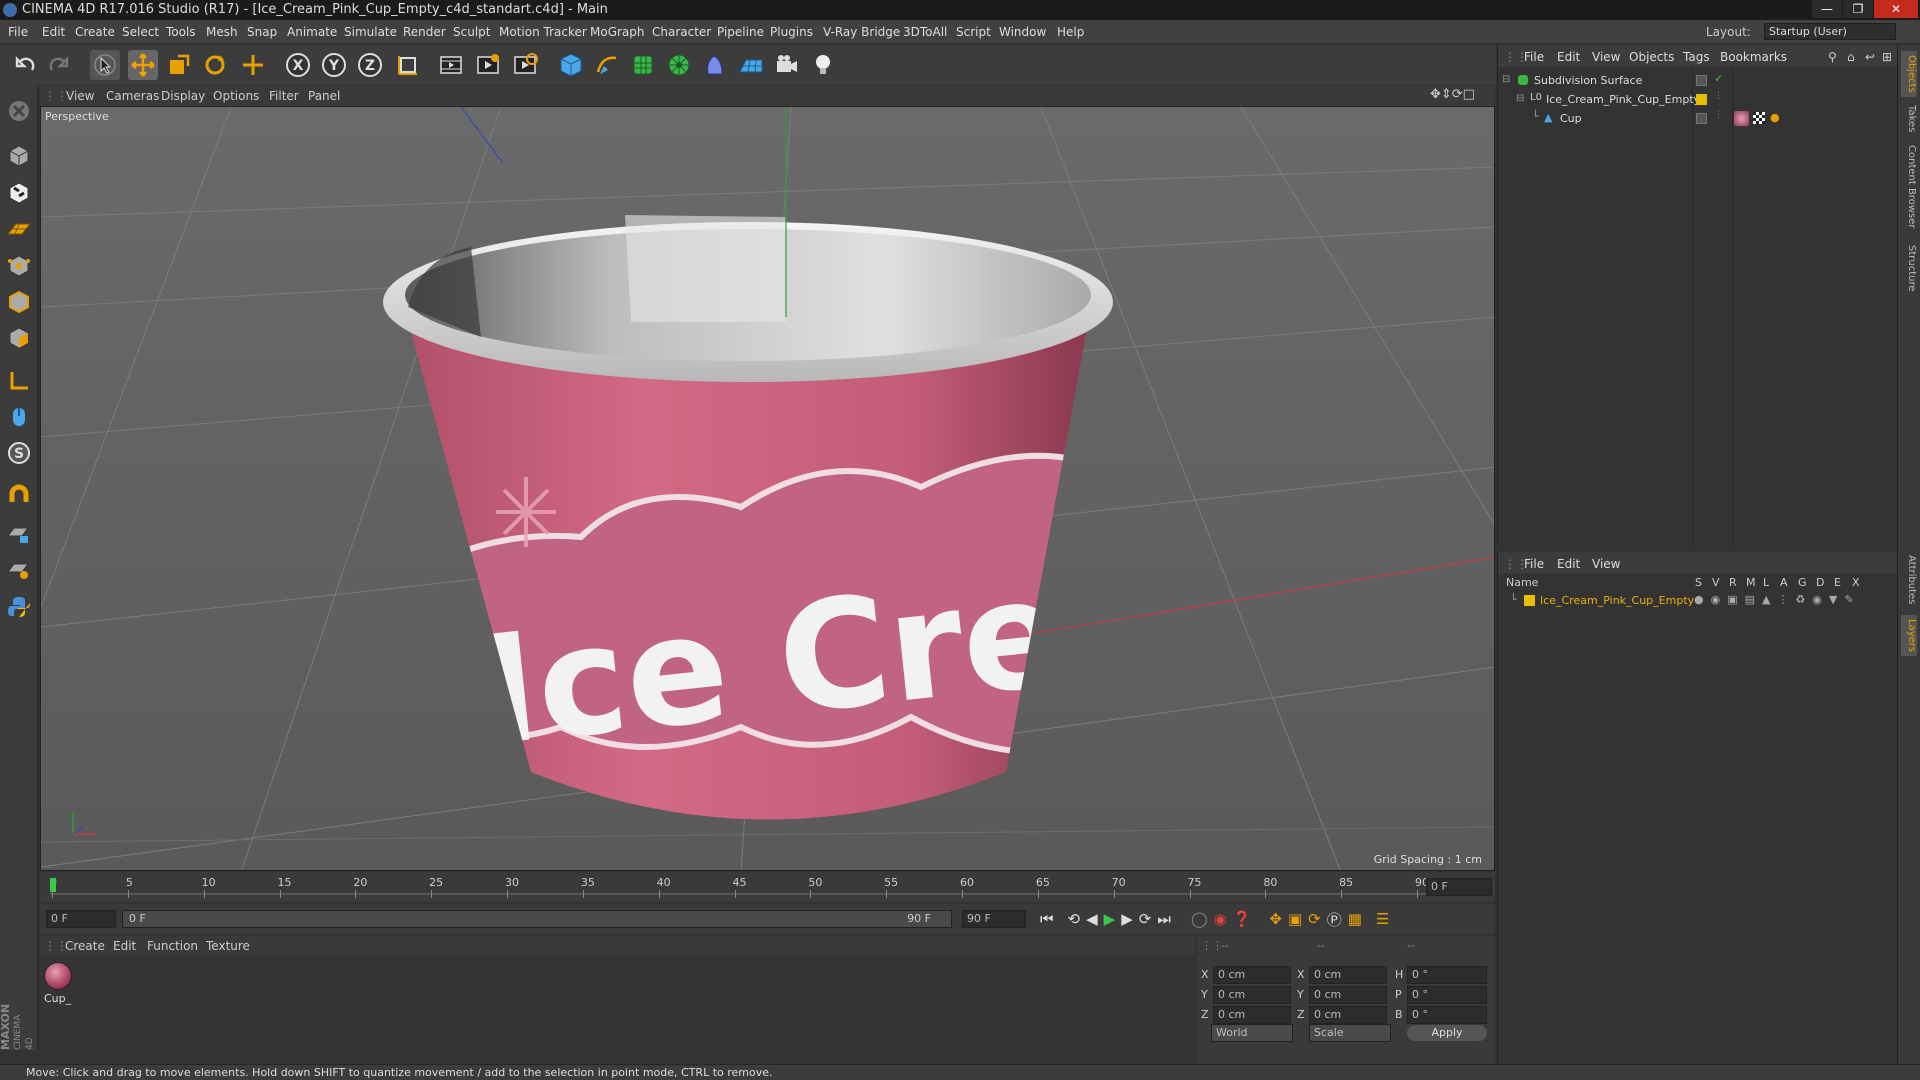  Describe the element at coordinates (973, 32) in the screenshot. I see `menu-script: Script` at that location.